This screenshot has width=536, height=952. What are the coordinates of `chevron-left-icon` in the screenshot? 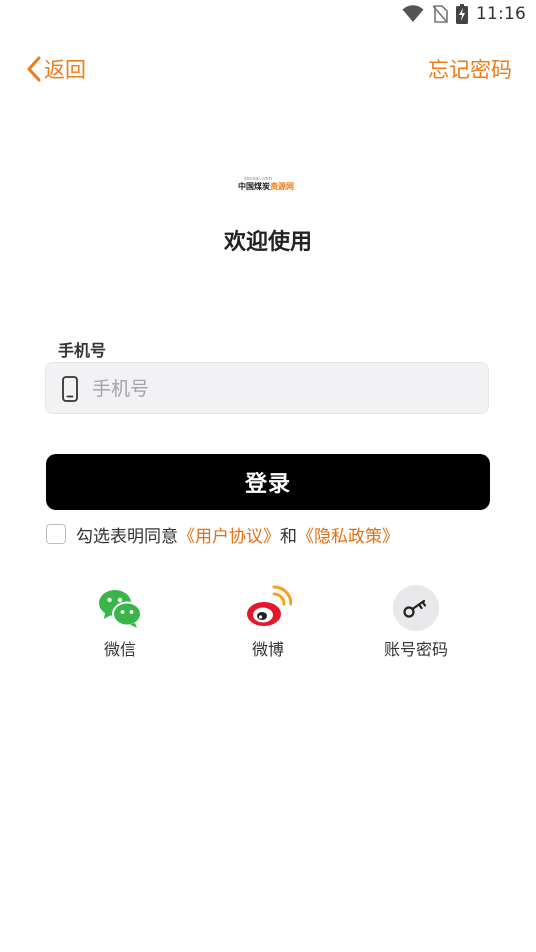 It's located at (34, 69).